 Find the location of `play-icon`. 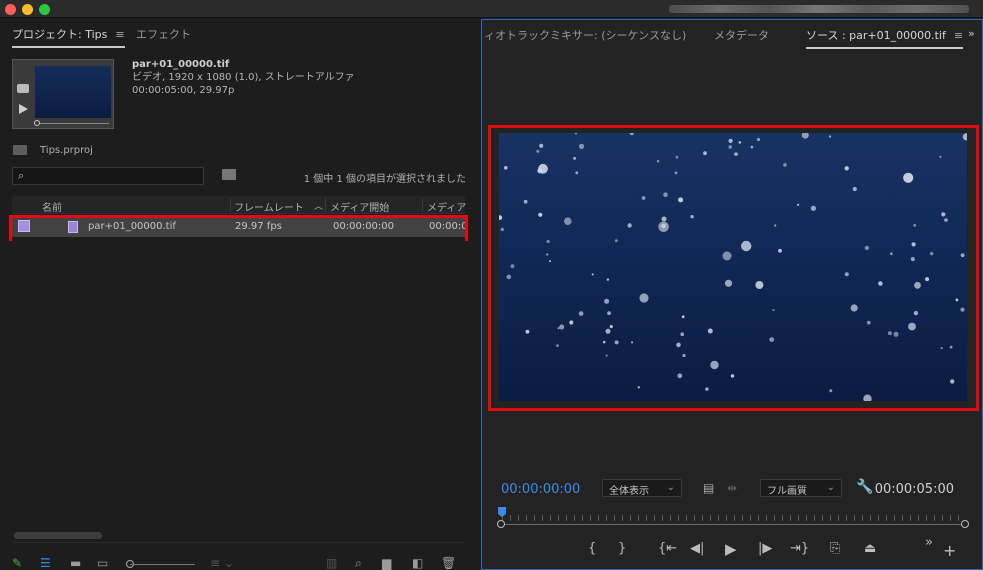

play-icon is located at coordinates (23, 109).